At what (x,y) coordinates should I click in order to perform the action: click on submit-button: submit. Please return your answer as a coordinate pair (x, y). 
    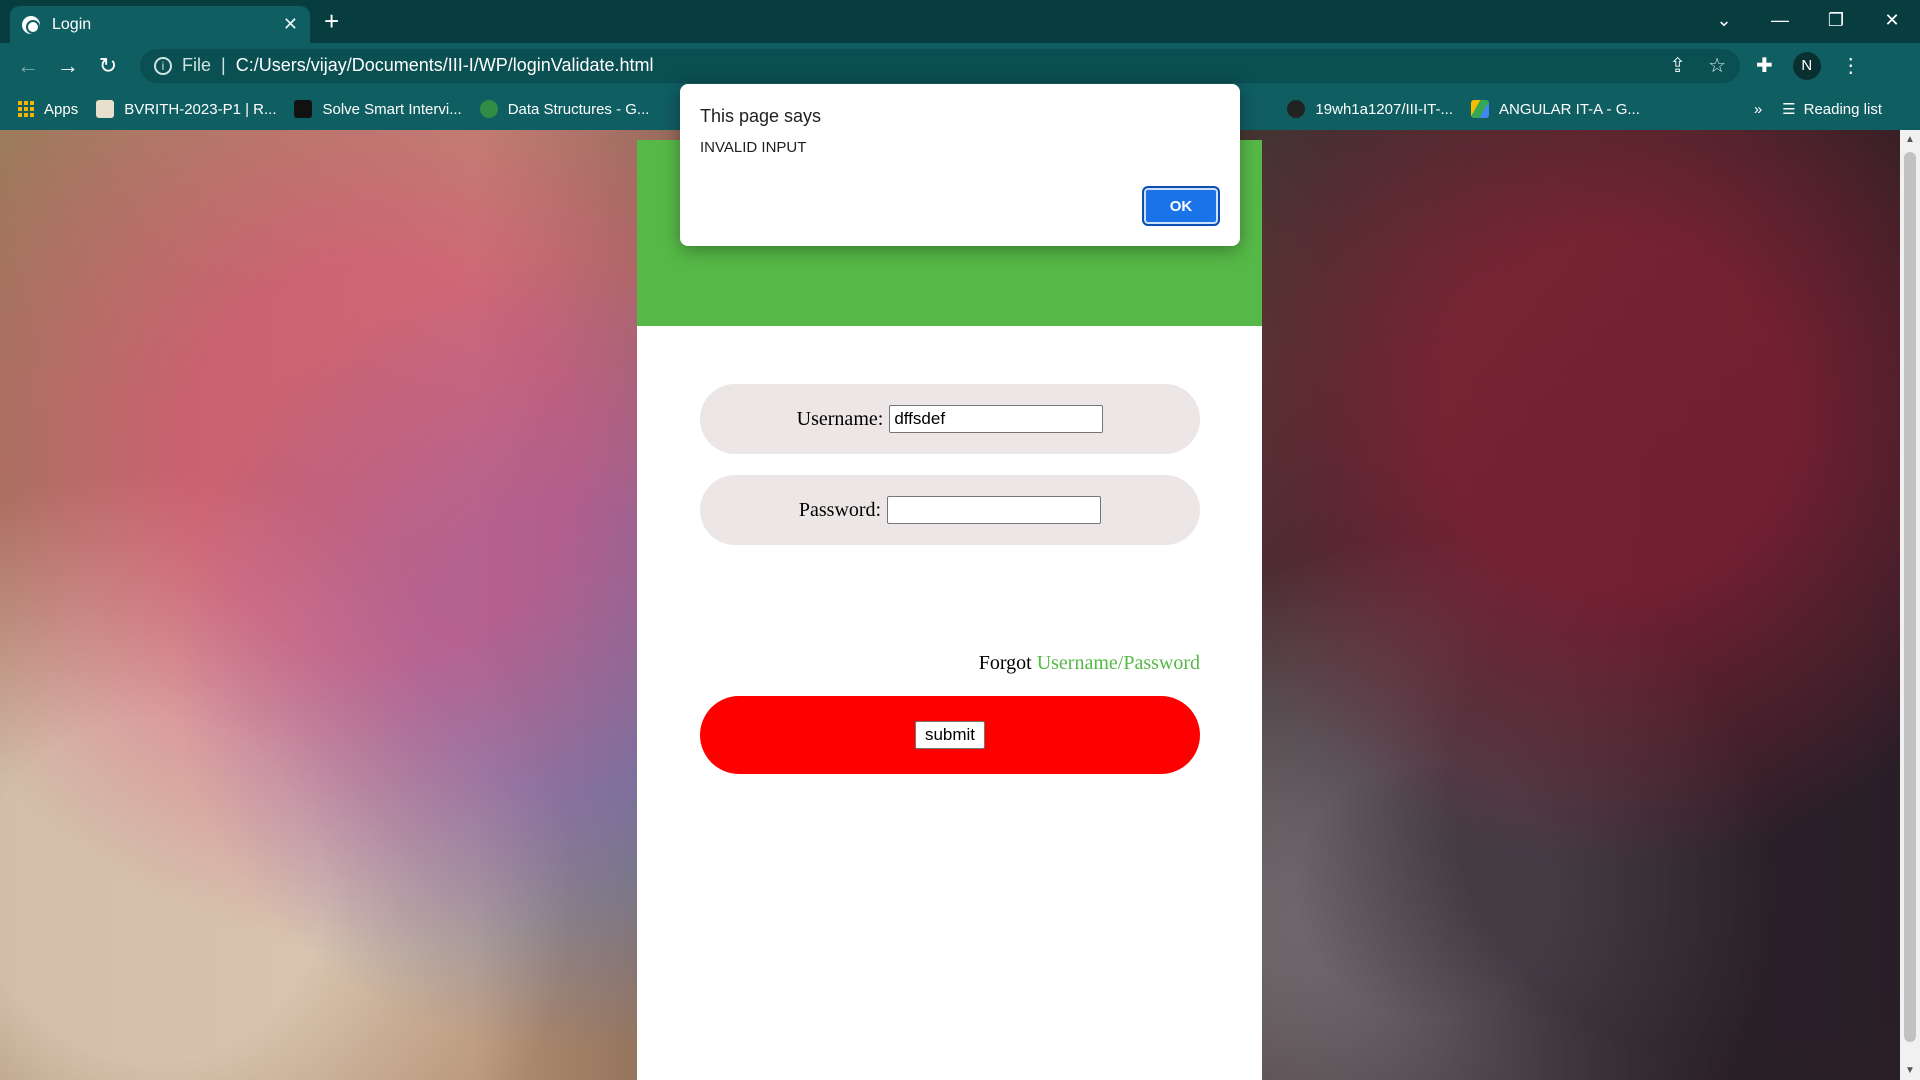
    Looking at the image, I should click on (950, 735).